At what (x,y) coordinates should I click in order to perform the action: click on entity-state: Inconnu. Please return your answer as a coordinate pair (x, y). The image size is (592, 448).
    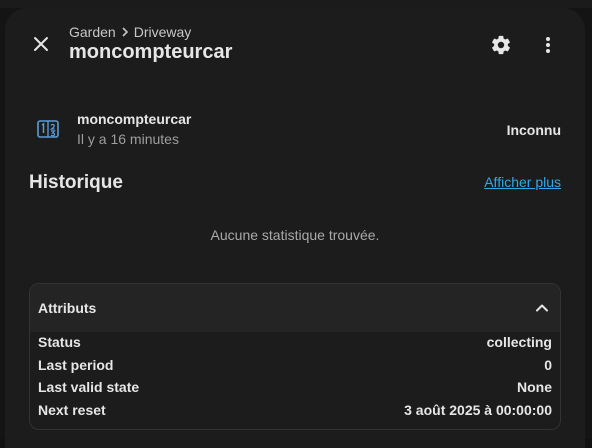
    Looking at the image, I should click on (533, 130).